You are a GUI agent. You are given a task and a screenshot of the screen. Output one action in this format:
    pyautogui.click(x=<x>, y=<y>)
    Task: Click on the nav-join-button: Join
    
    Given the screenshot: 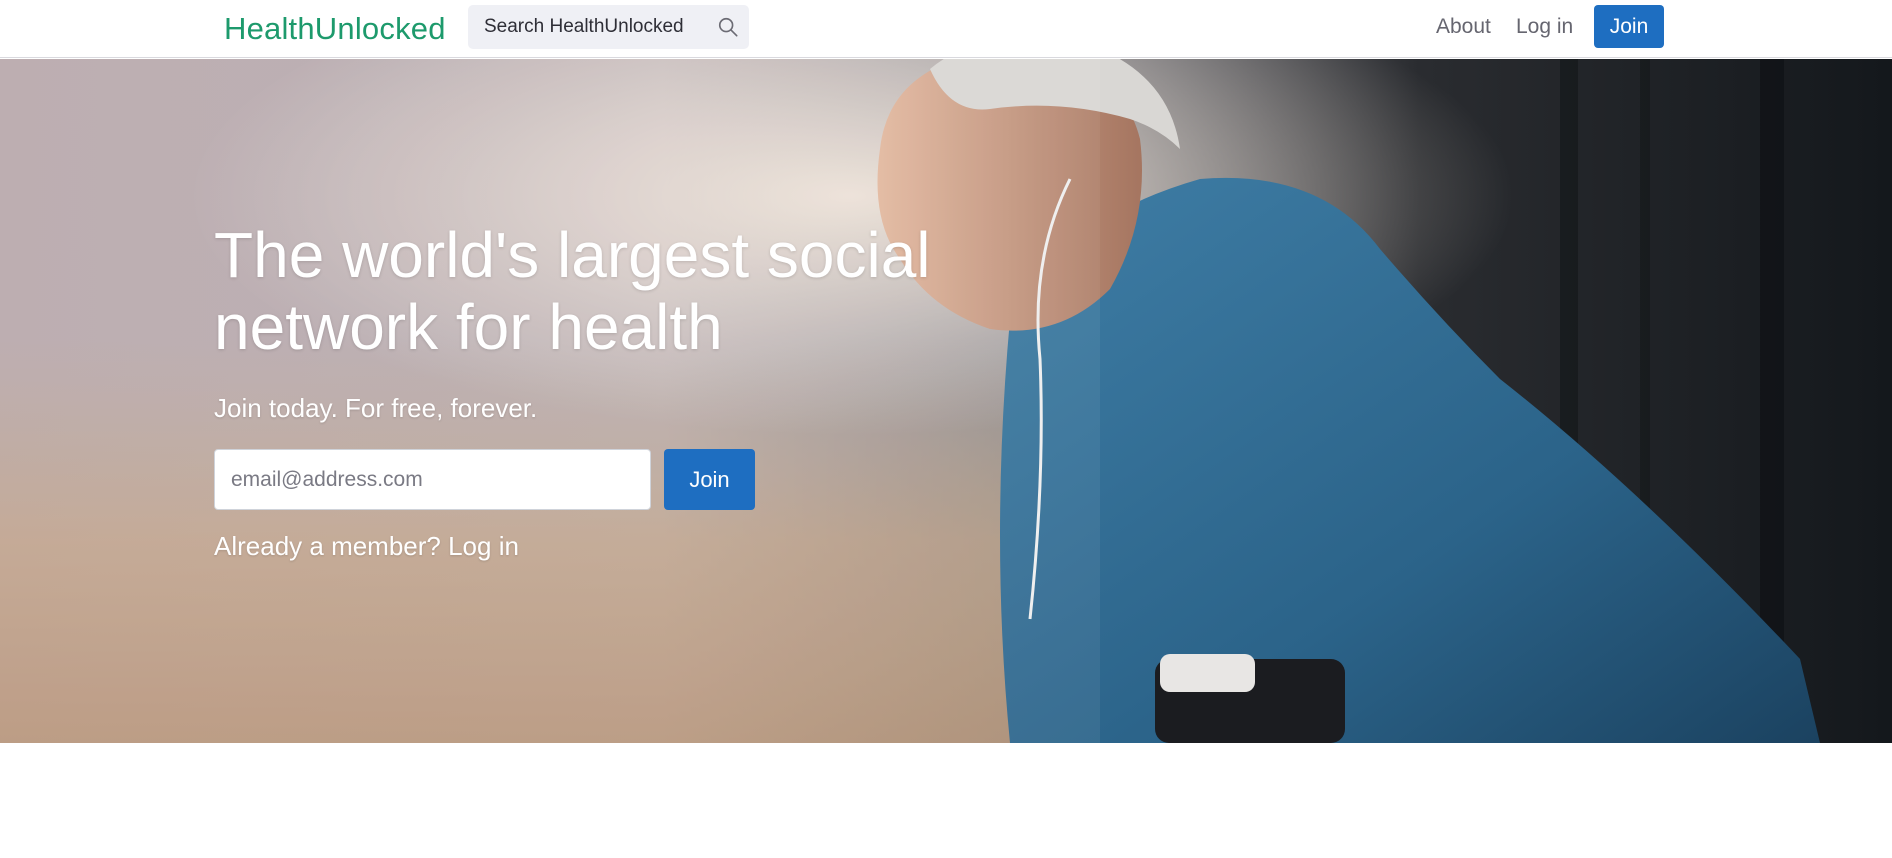 What is the action you would take?
    pyautogui.click(x=1629, y=26)
    